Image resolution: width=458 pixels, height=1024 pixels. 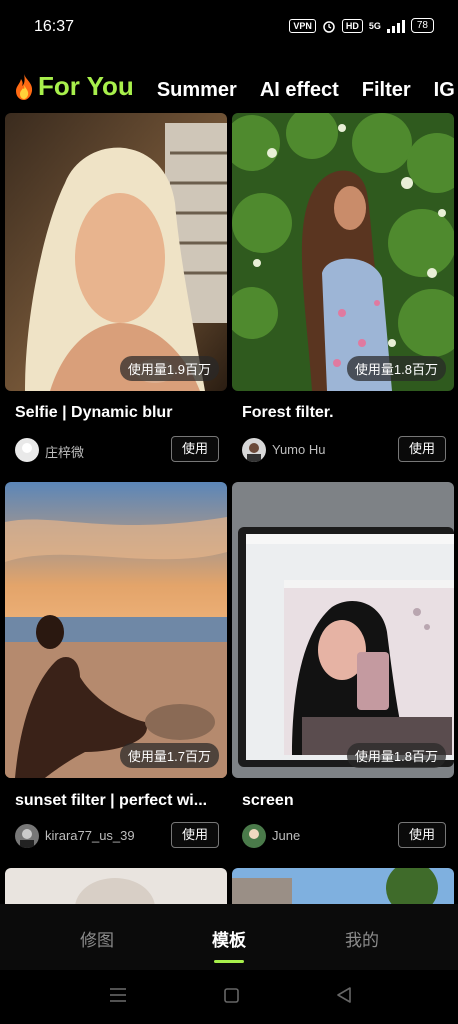 I want to click on laptop-screen-image, so click(x=343, y=630).